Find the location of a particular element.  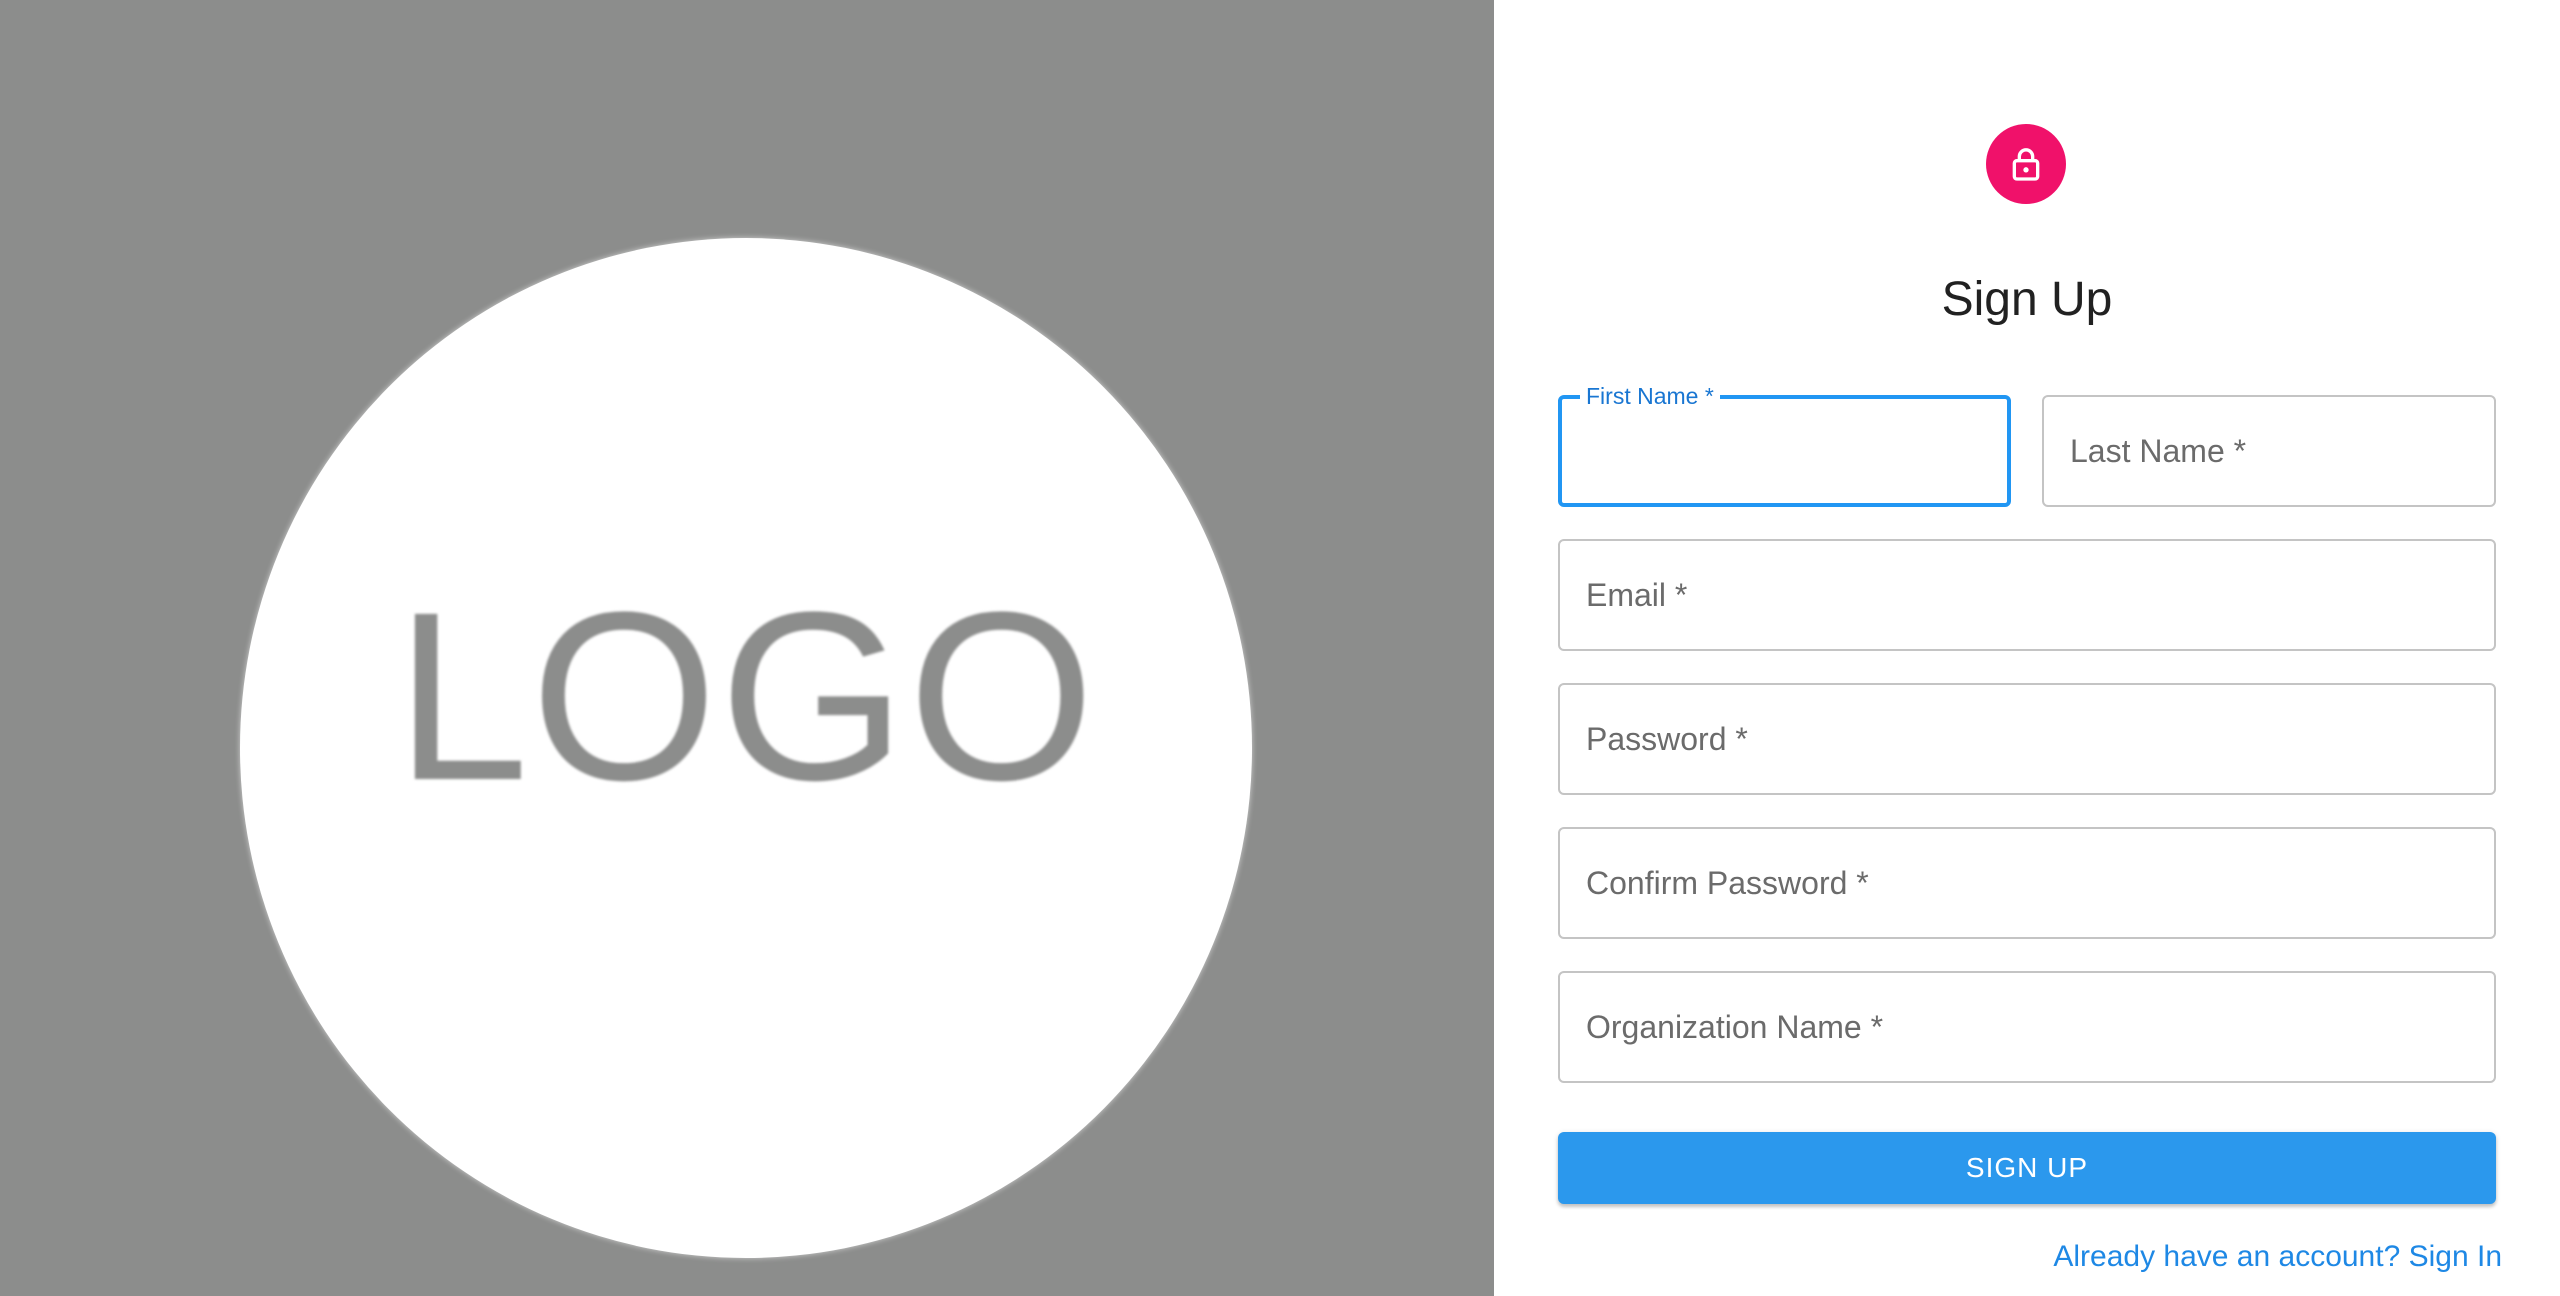

last-name-label: Last Name * is located at coordinates (2158, 450).